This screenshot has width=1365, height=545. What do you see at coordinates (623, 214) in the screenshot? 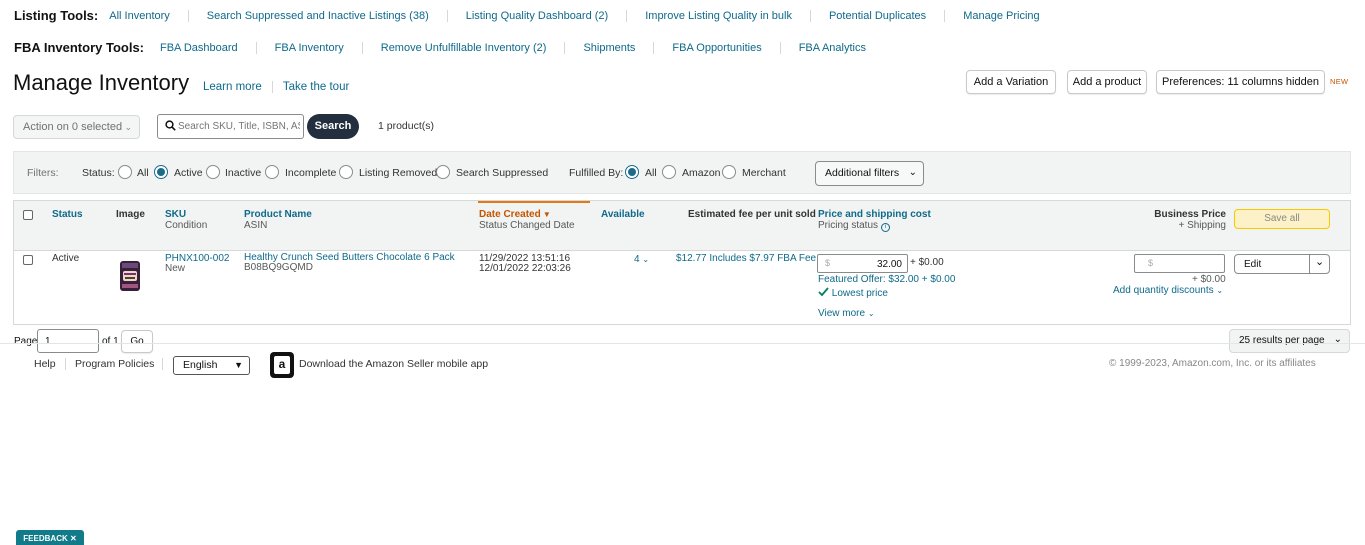
I see `header-available: Available` at bounding box center [623, 214].